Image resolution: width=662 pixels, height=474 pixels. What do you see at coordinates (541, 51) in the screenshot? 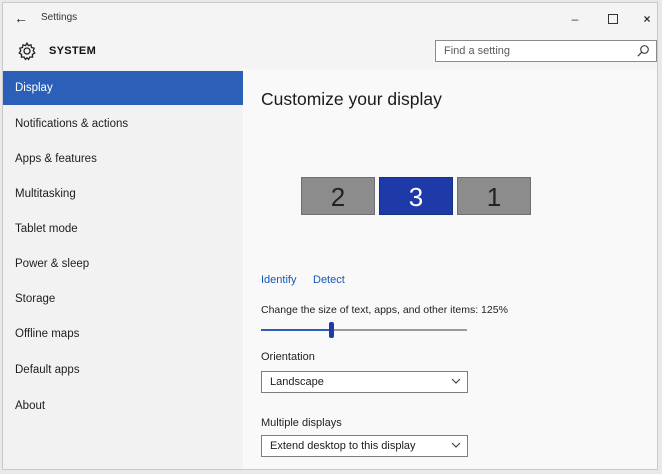
I see `search-input` at bounding box center [541, 51].